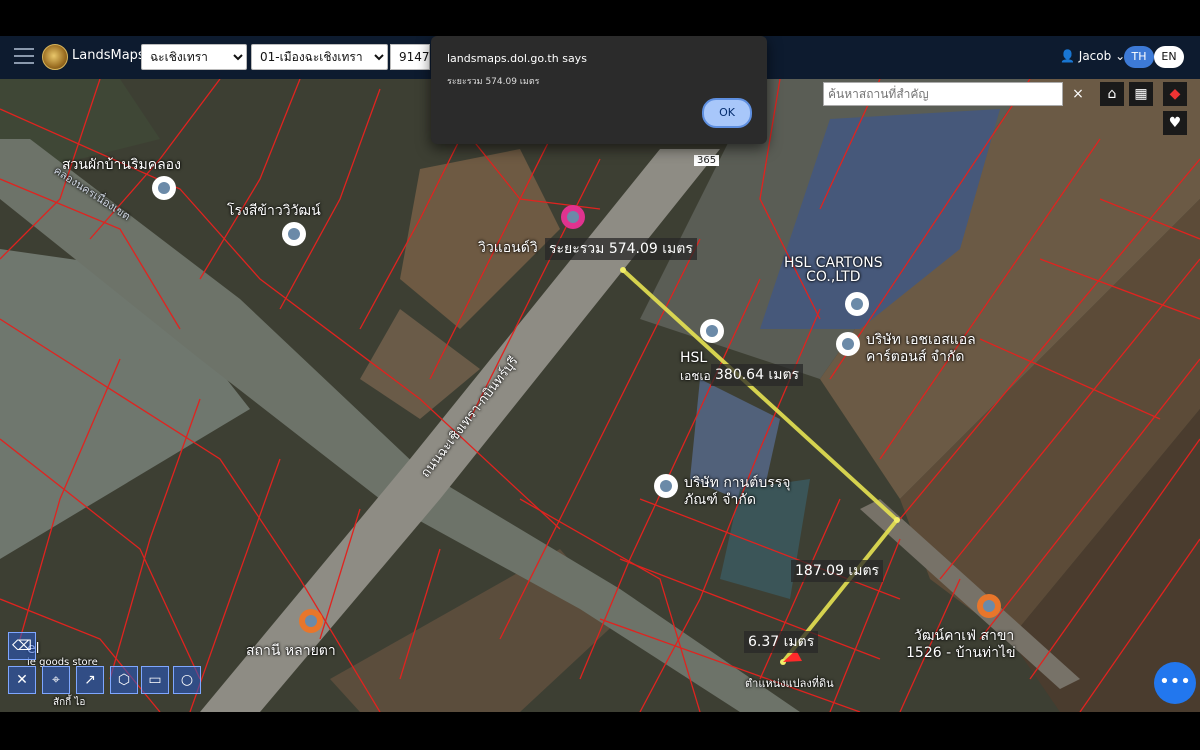  Describe the element at coordinates (573, 217) in the screenshot. I see `vivian-marker-icon` at that location.